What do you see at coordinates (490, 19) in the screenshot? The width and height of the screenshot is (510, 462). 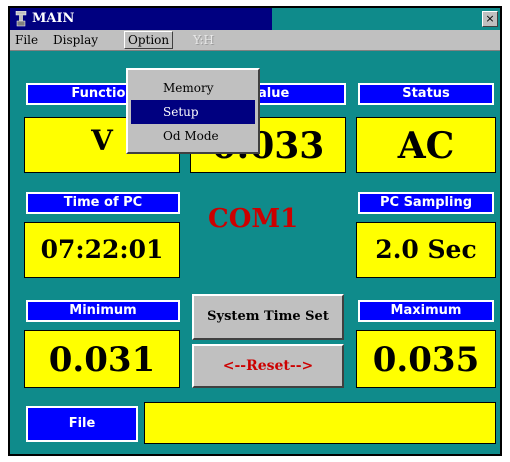 I see `close-button: ×` at bounding box center [490, 19].